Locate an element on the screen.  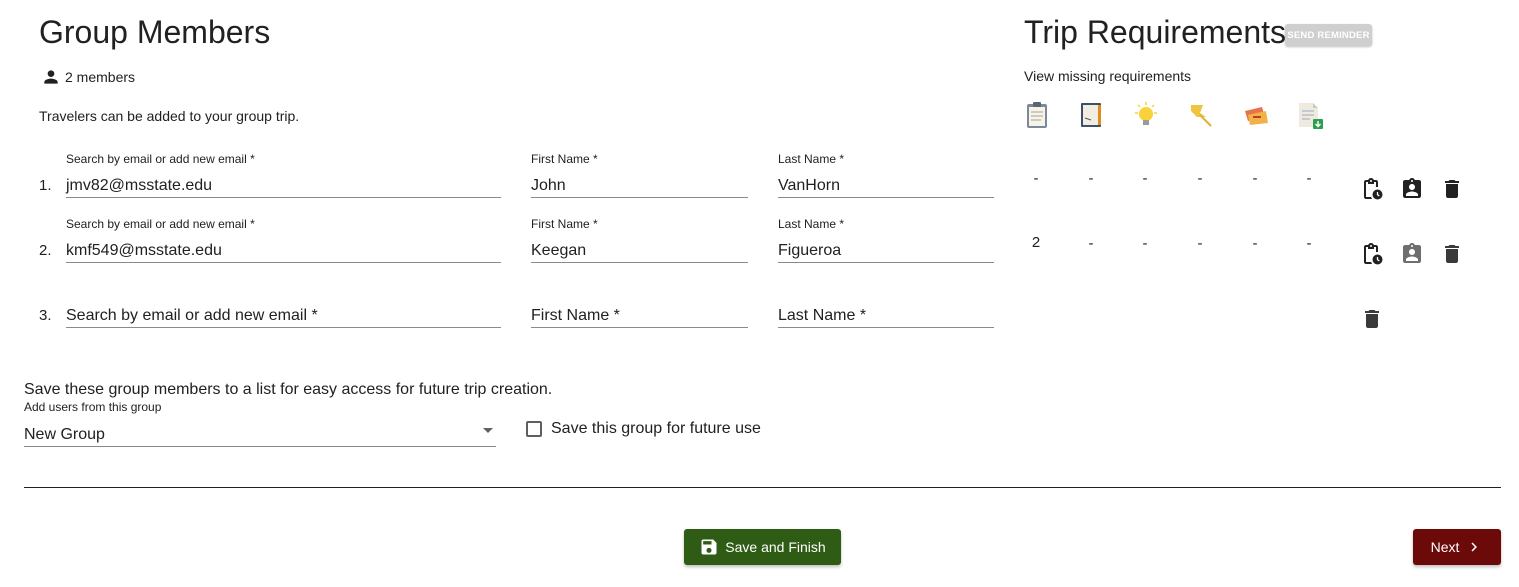
first-name-value: Keegan is located at coordinates (639, 251).